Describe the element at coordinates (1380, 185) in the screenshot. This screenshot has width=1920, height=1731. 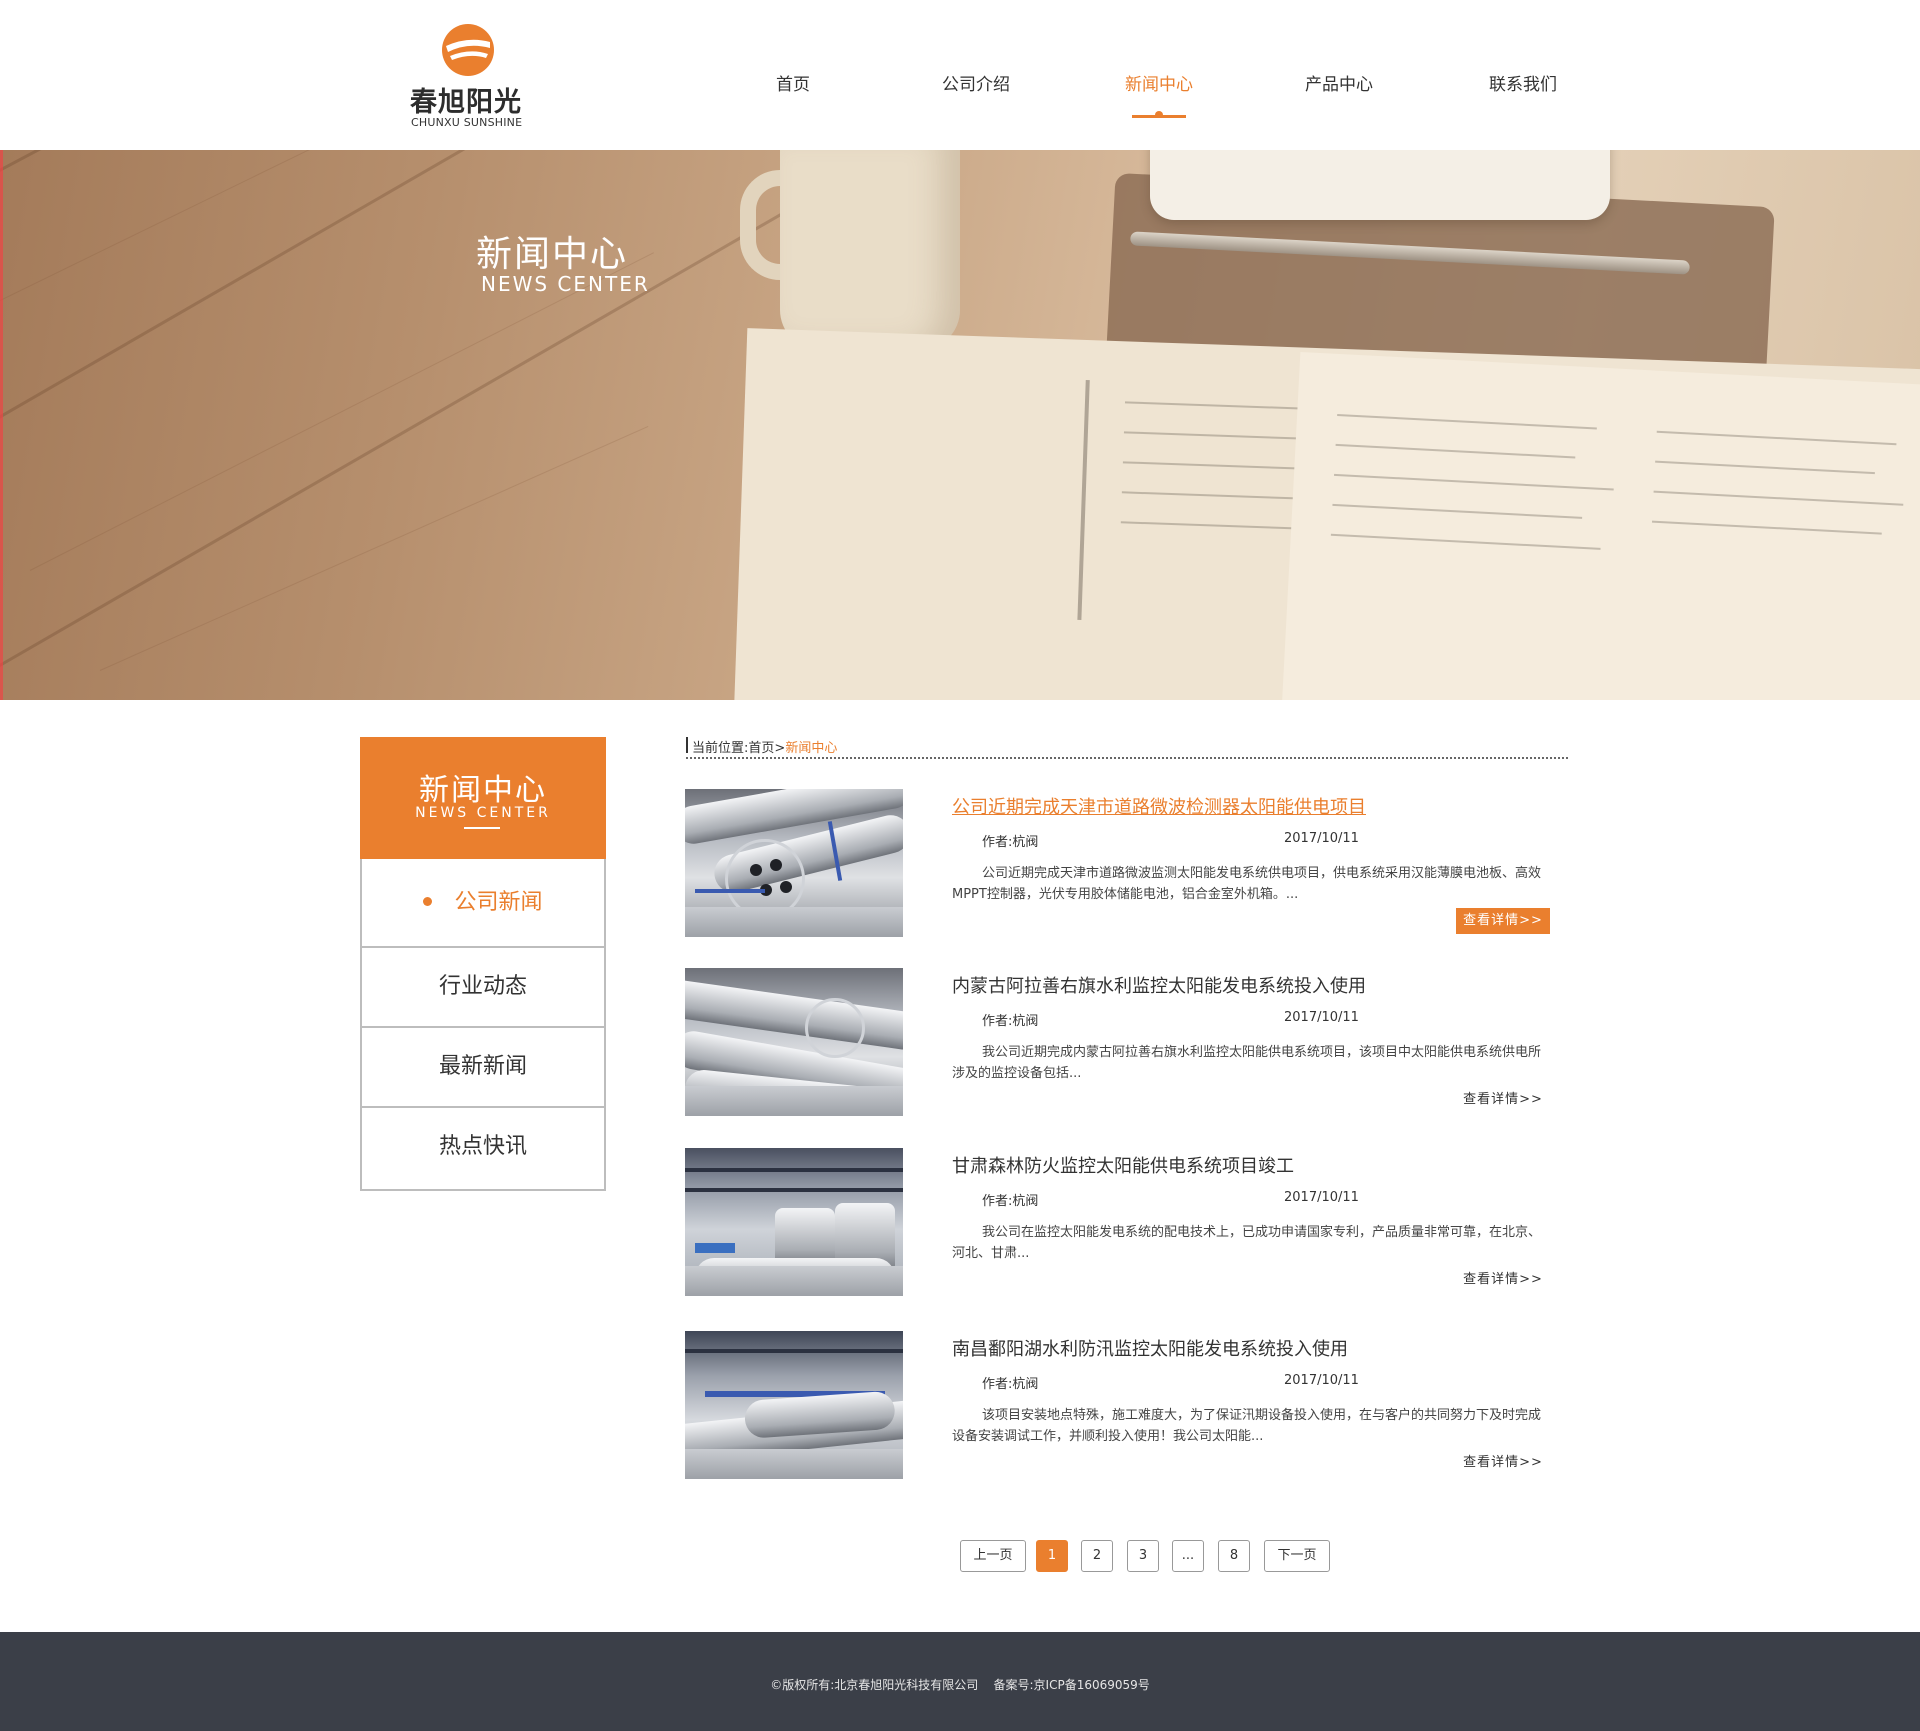
I see `banner-phone` at that location.